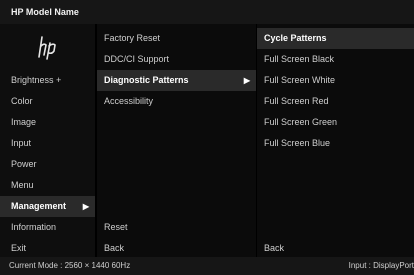  I want to click on menu-item-management: Management ▶, so click(47, 206).